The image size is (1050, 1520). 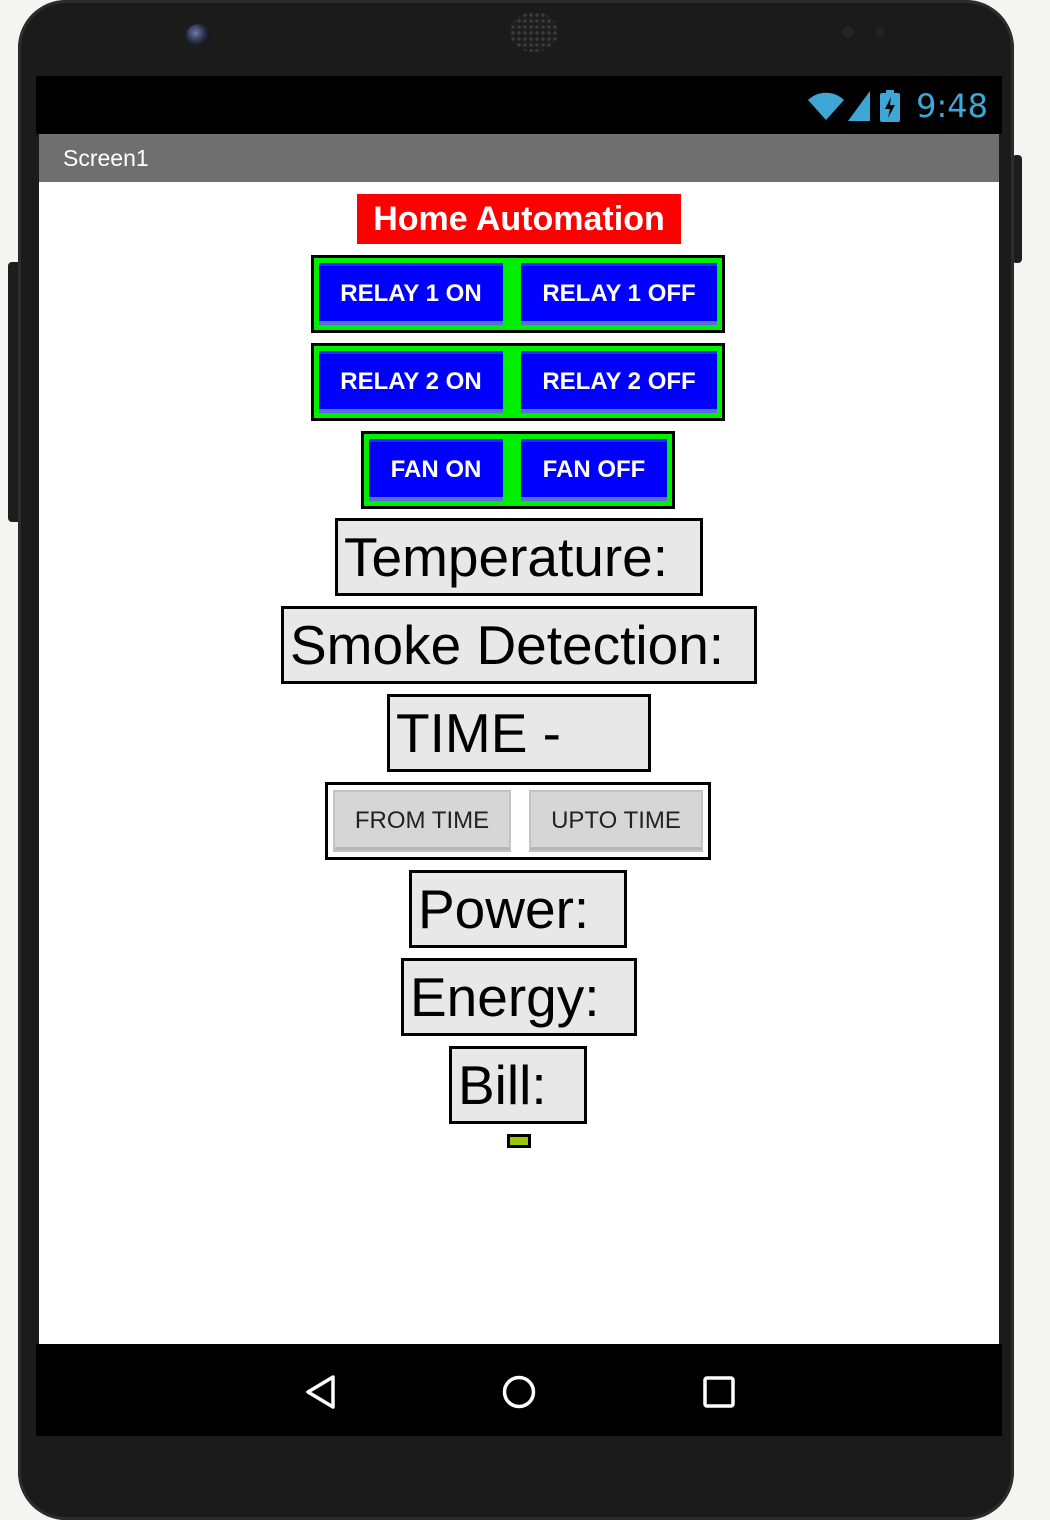 I want to click on relay2-on-button: RELAY 2 ON, so click(x=411, y=382).